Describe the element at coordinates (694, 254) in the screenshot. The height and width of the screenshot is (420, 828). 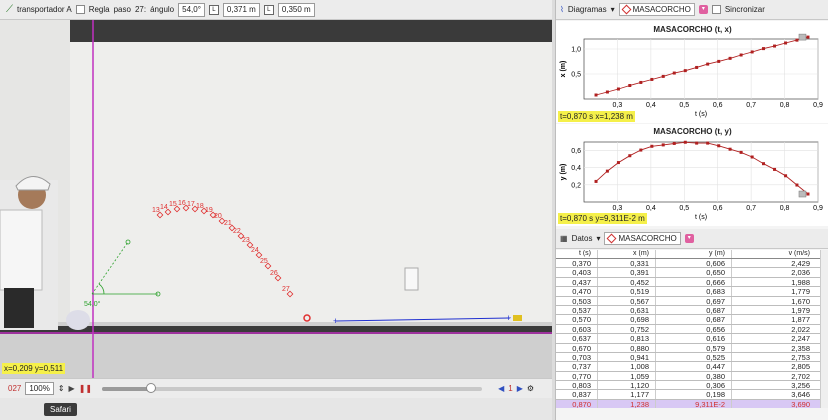
I see `col-header: y (m)` at that location.